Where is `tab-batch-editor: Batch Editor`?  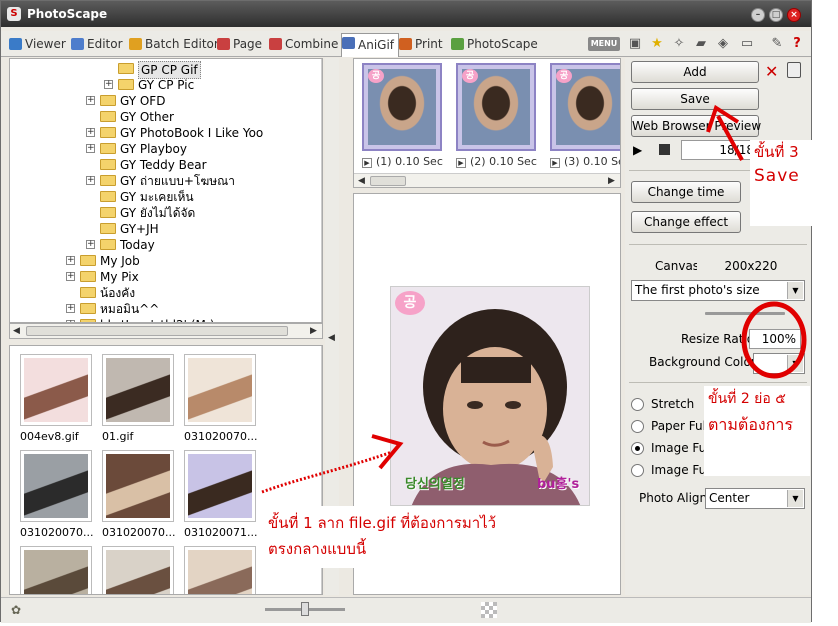
tab-batch-editor: Batch Editor is located at coordinates (174, 45).